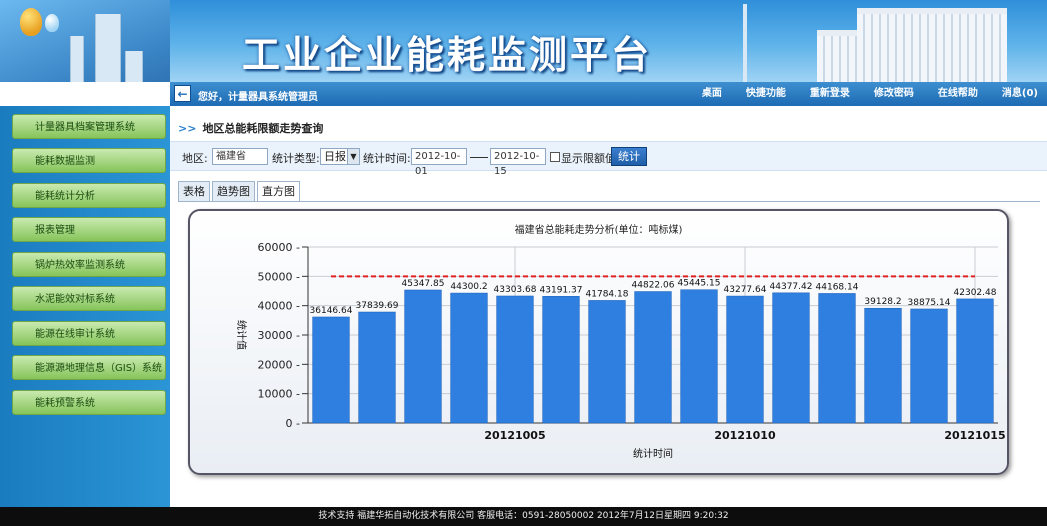 This screenshot has width=1047, height=526. What do you see at coordinates (588, 158) in the screenshot?
I see `show-limit-label: 显示限额值` at bounding box center [588, 158].